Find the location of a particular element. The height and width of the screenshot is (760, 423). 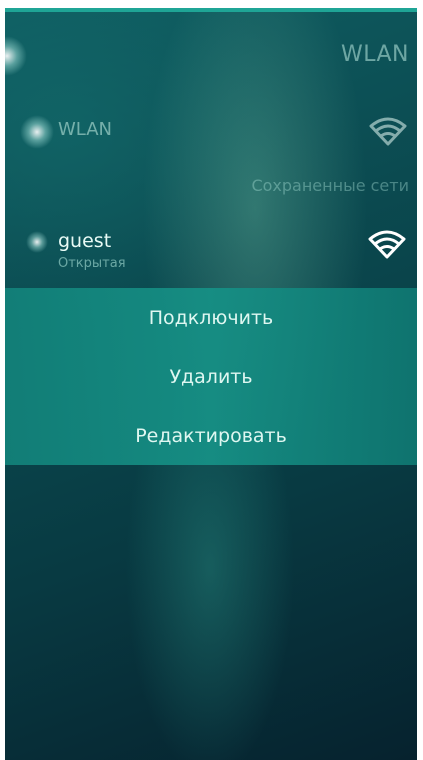

wlan-switch-indicator is located at coordinates (37, 132).